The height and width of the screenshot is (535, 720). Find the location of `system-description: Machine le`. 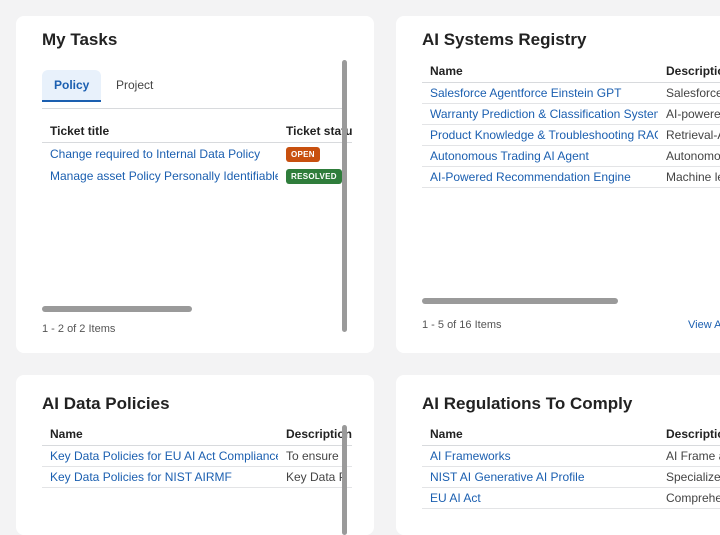

system-description: Machine le is located at coordinates (689, 177).